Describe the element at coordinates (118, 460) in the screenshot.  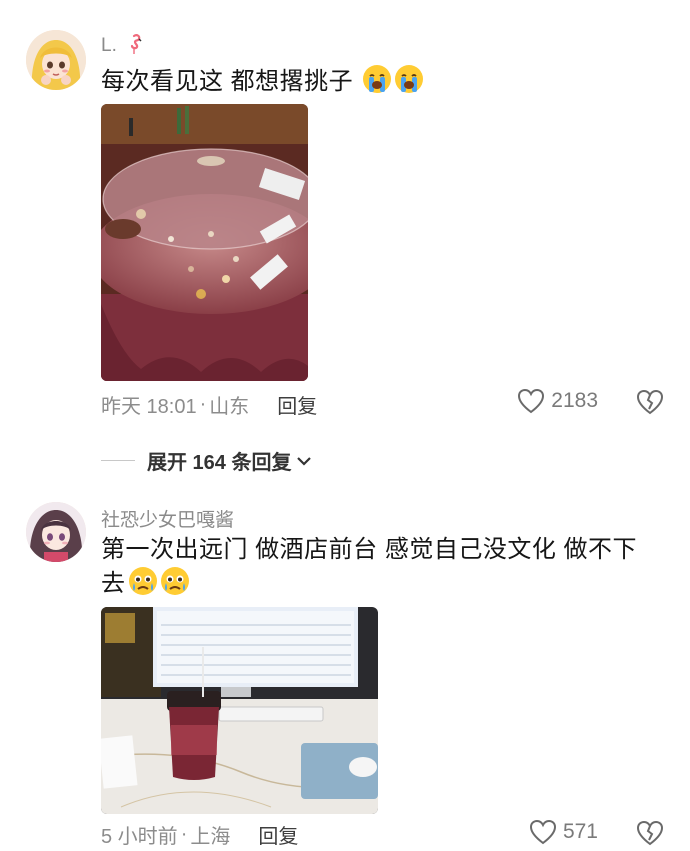
I see `divider` at that location.